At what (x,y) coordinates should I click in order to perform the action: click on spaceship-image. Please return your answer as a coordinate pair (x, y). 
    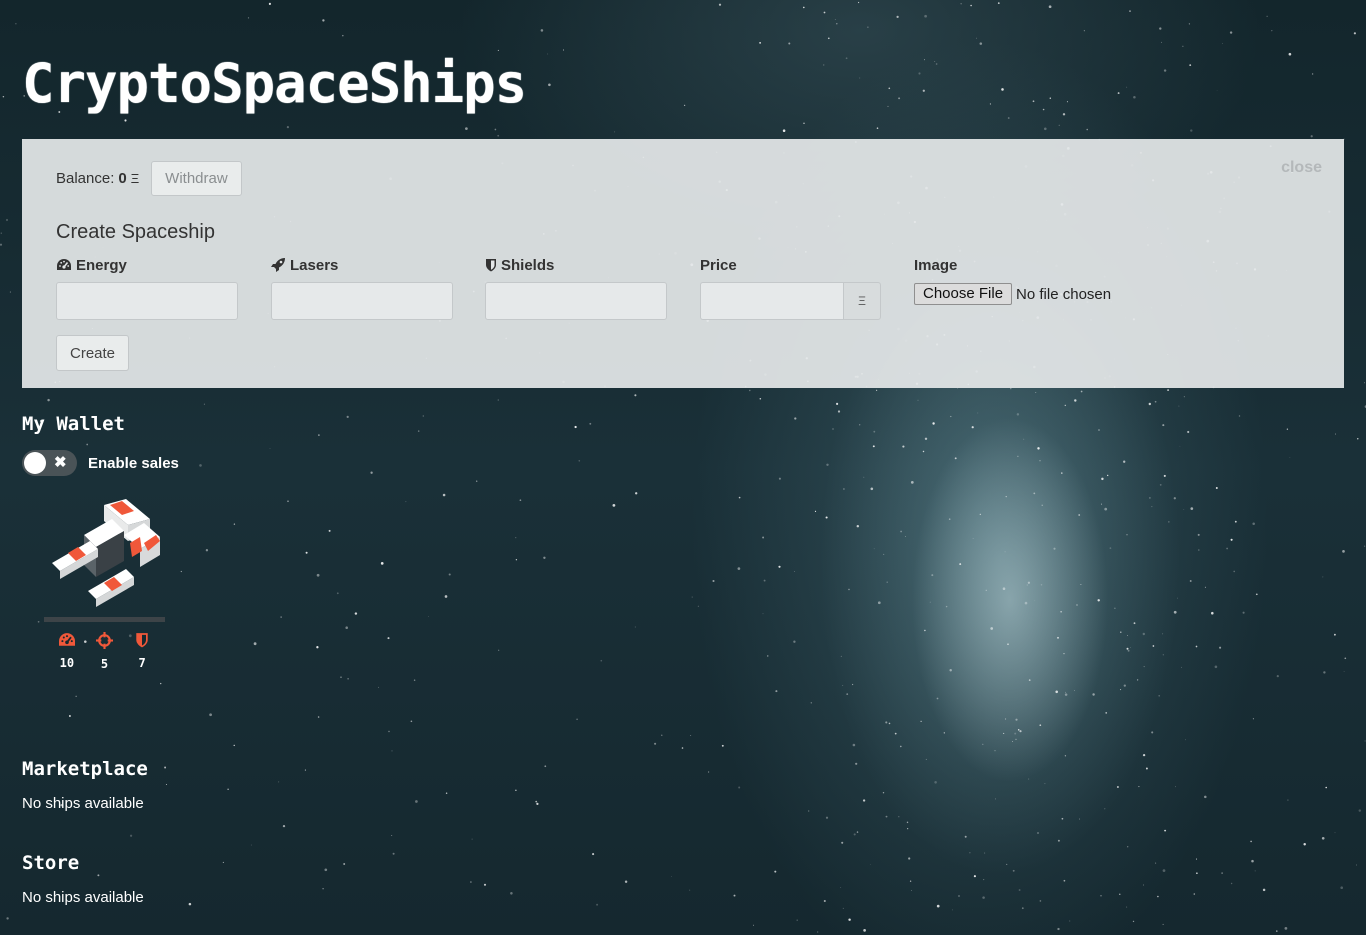
    Looking at the image, I should click on (106, 553).